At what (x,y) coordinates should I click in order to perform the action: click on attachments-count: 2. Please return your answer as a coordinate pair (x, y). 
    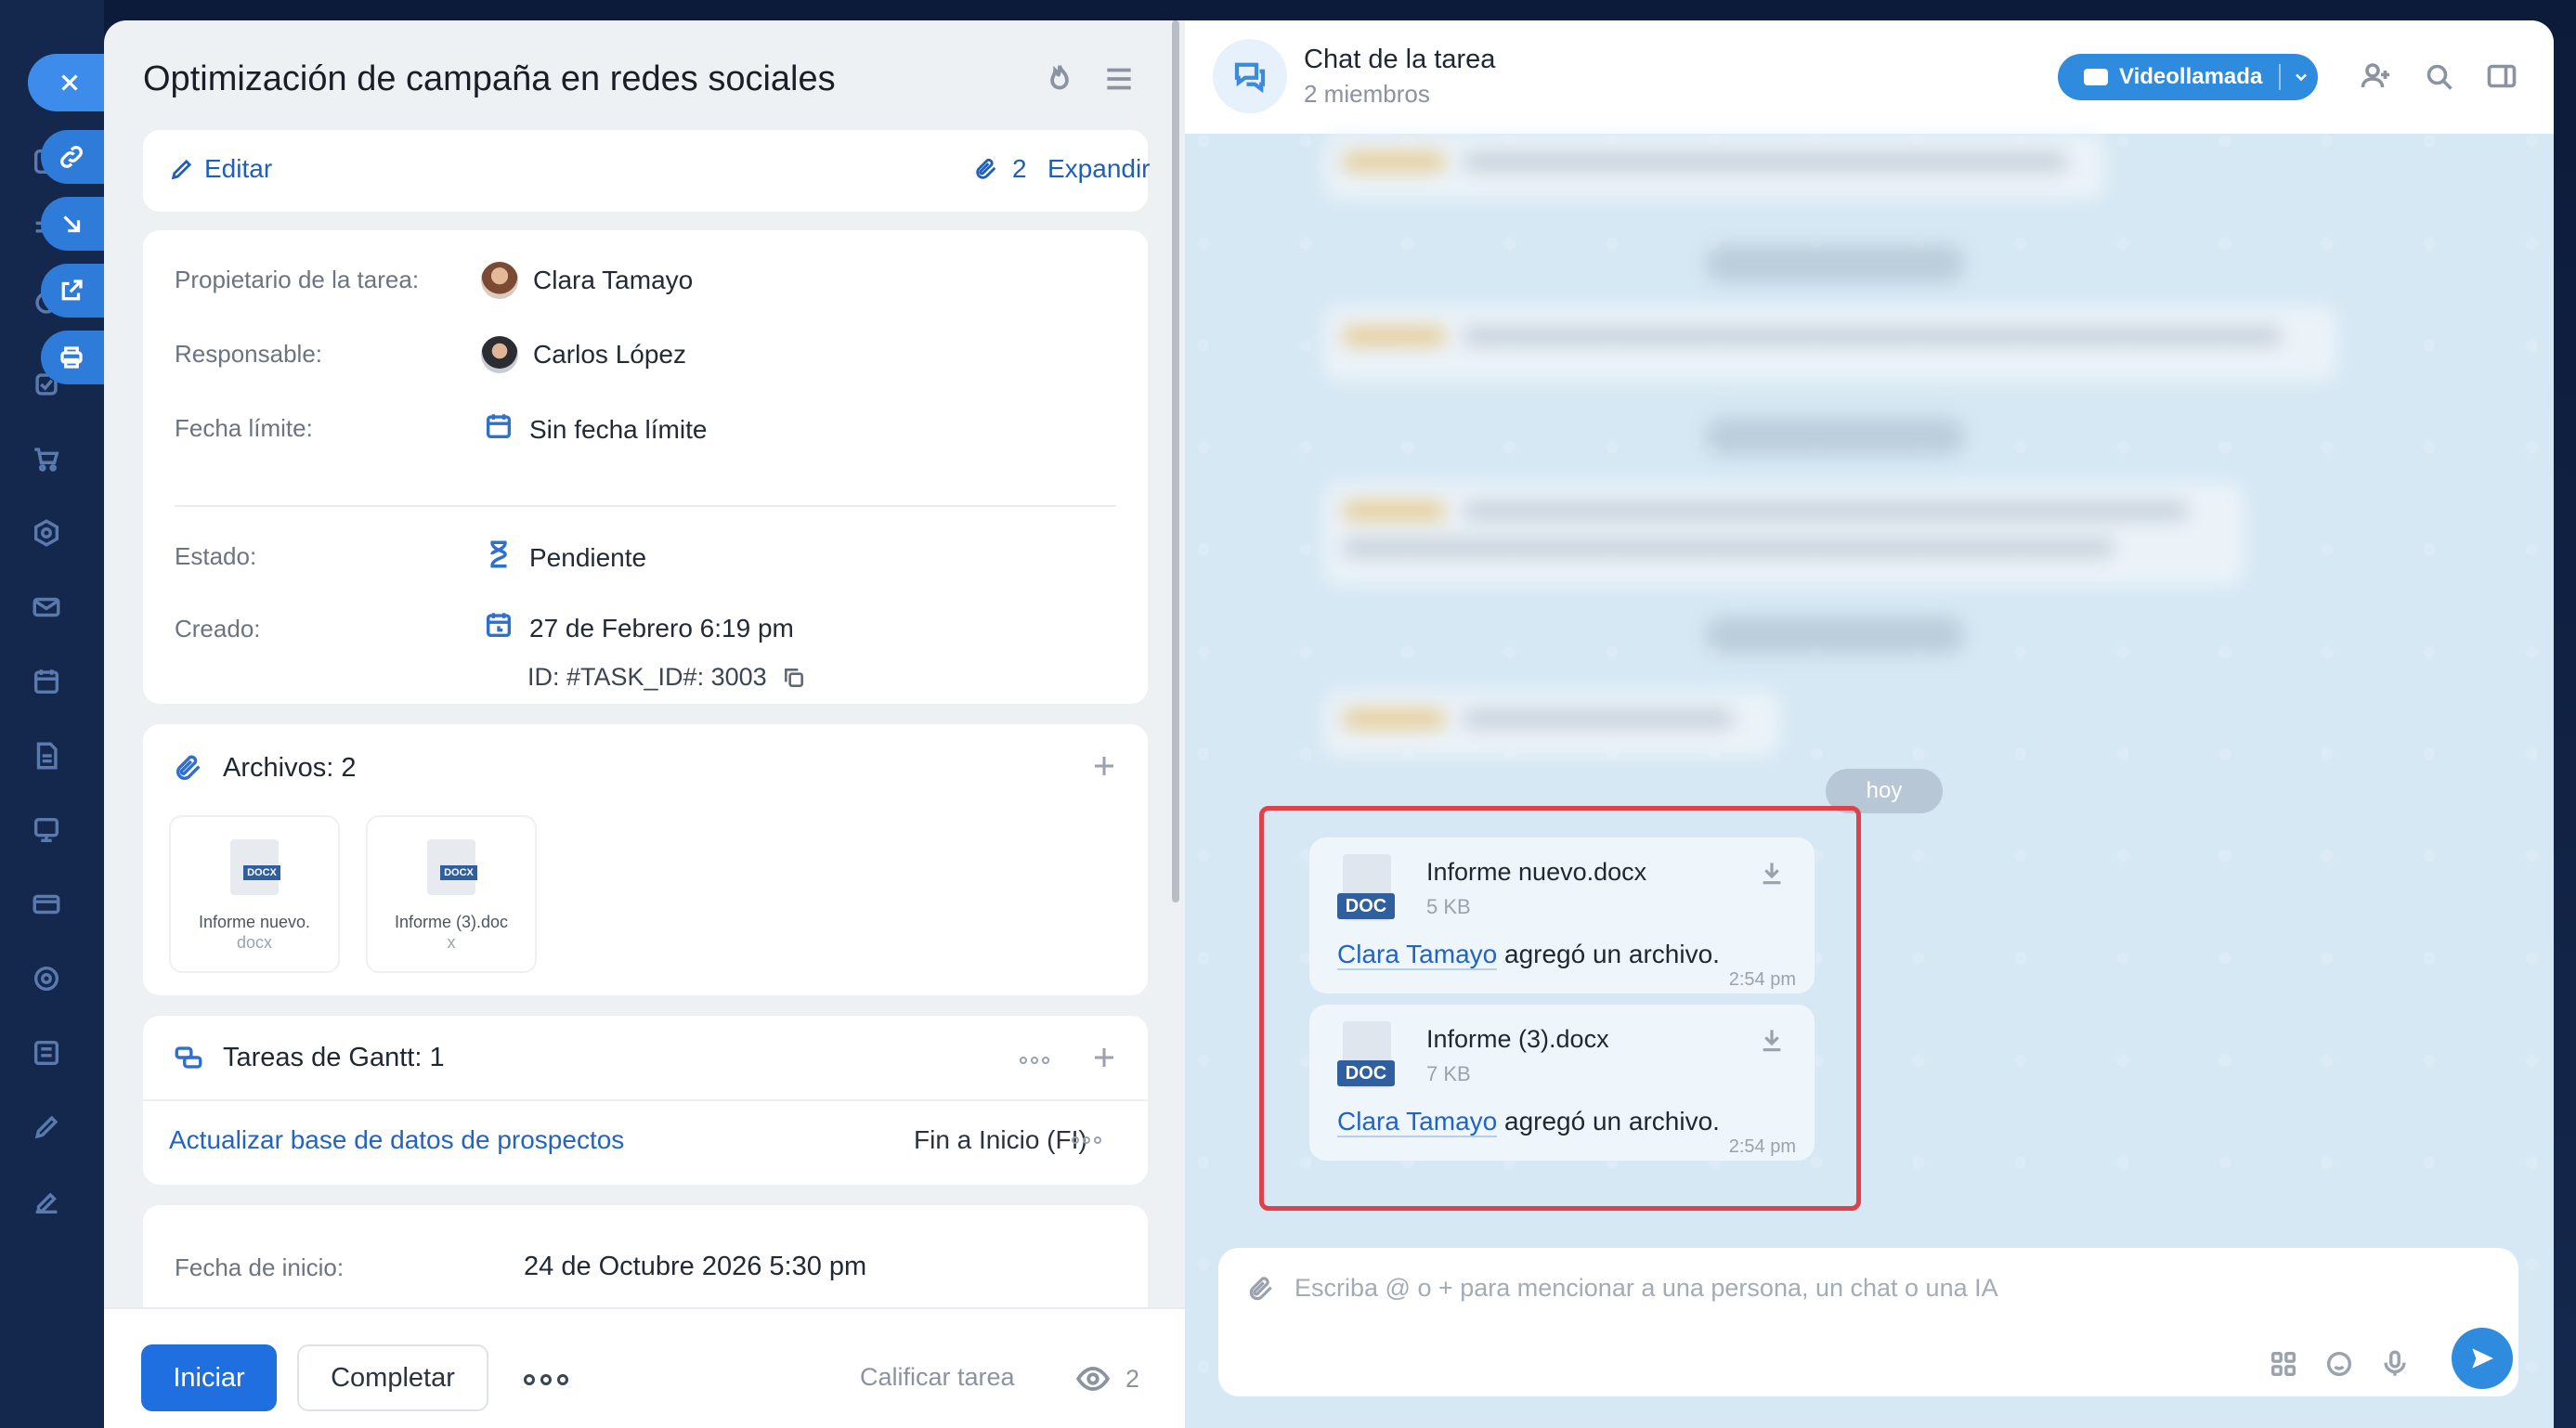
    Looking at the image, I should click on (1000, 169).